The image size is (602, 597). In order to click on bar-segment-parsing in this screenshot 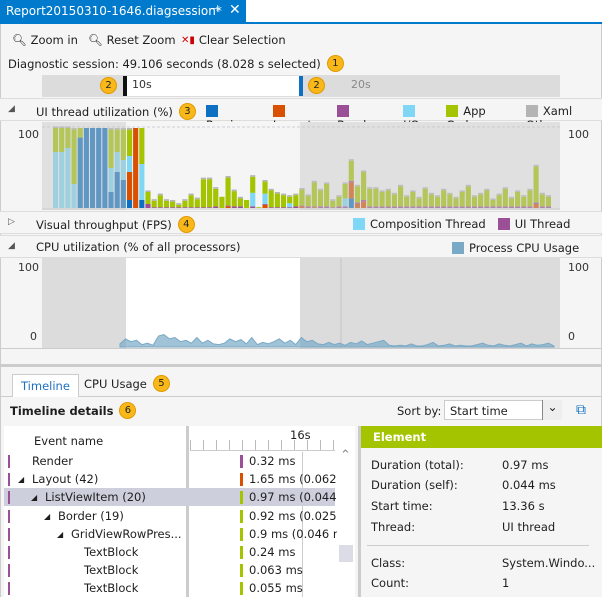, I will do `click(142, 204)`.